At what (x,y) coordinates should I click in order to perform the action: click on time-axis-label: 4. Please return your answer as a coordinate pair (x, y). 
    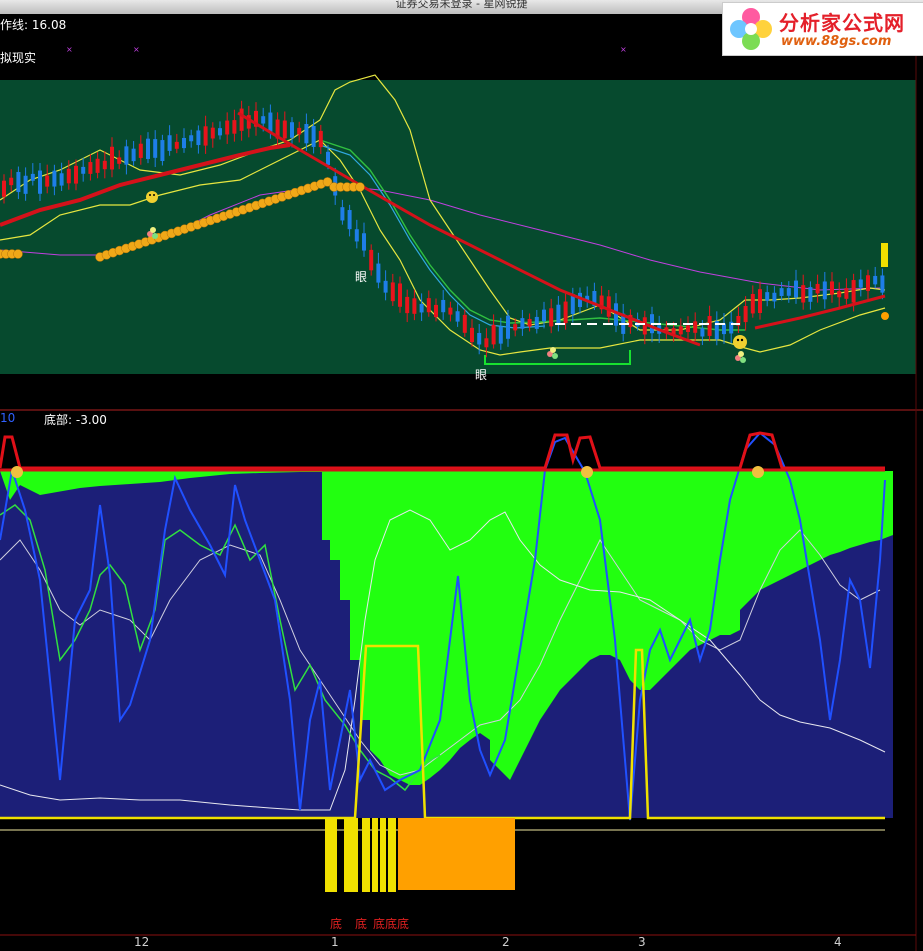
    Looking at the image, I should click on (838, 942).